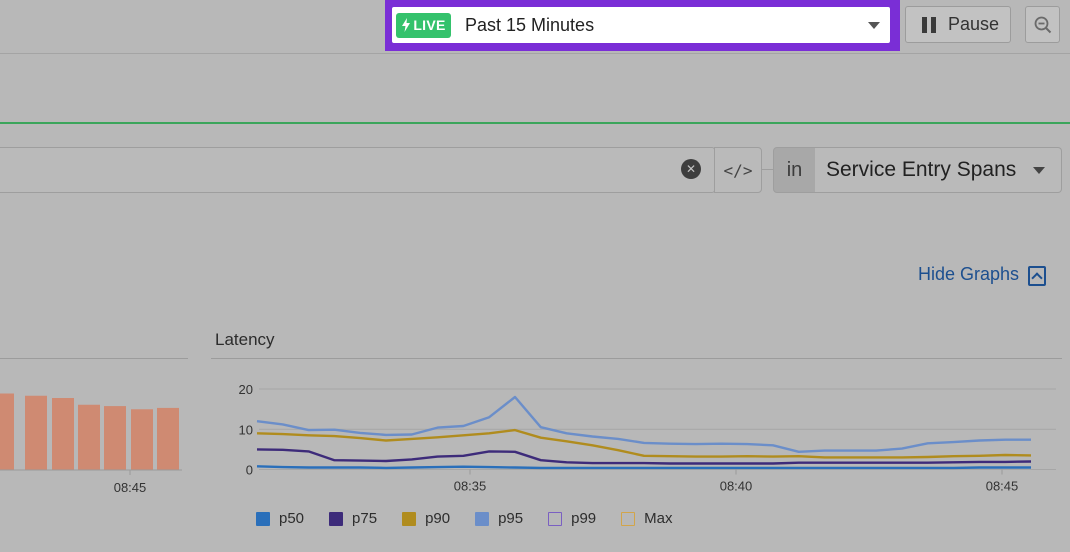 The height and width of the screenshot is (552, 1070). Describe the element at coordinates (921, 169) in the screenshot. I see `span-source-value: Service Entry Spans` at that location.